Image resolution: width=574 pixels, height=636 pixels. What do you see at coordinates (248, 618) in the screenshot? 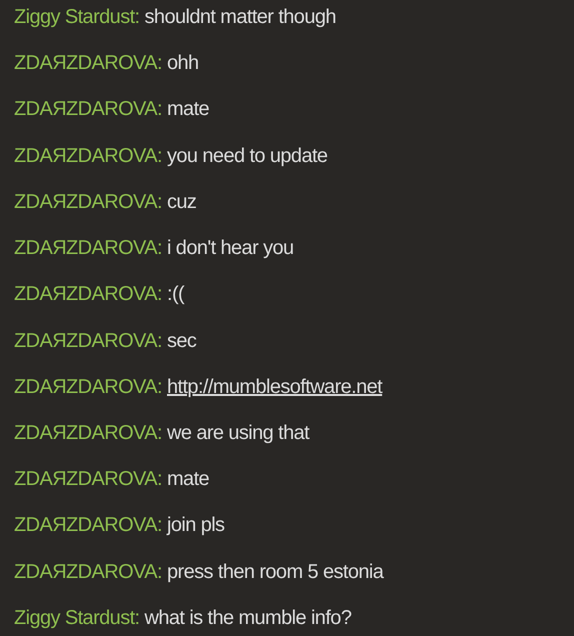
I see `chat-message: what is the mumble info?` at bounding box center [248, 618].